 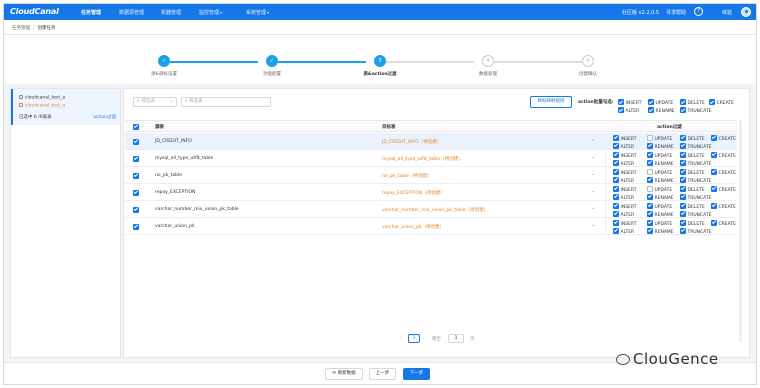 I want to click on batch-update-checkbox: UPDATE, so click(x=660, y=102).